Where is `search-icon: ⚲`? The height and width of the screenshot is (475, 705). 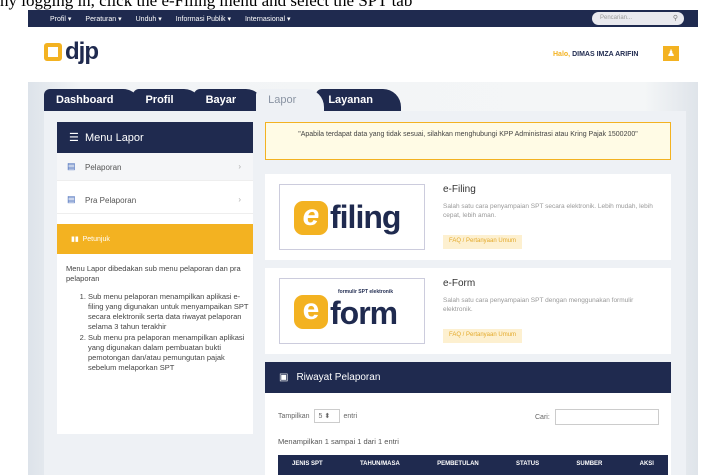
search-icon: ⚲ is located at coordinates (675, 18).